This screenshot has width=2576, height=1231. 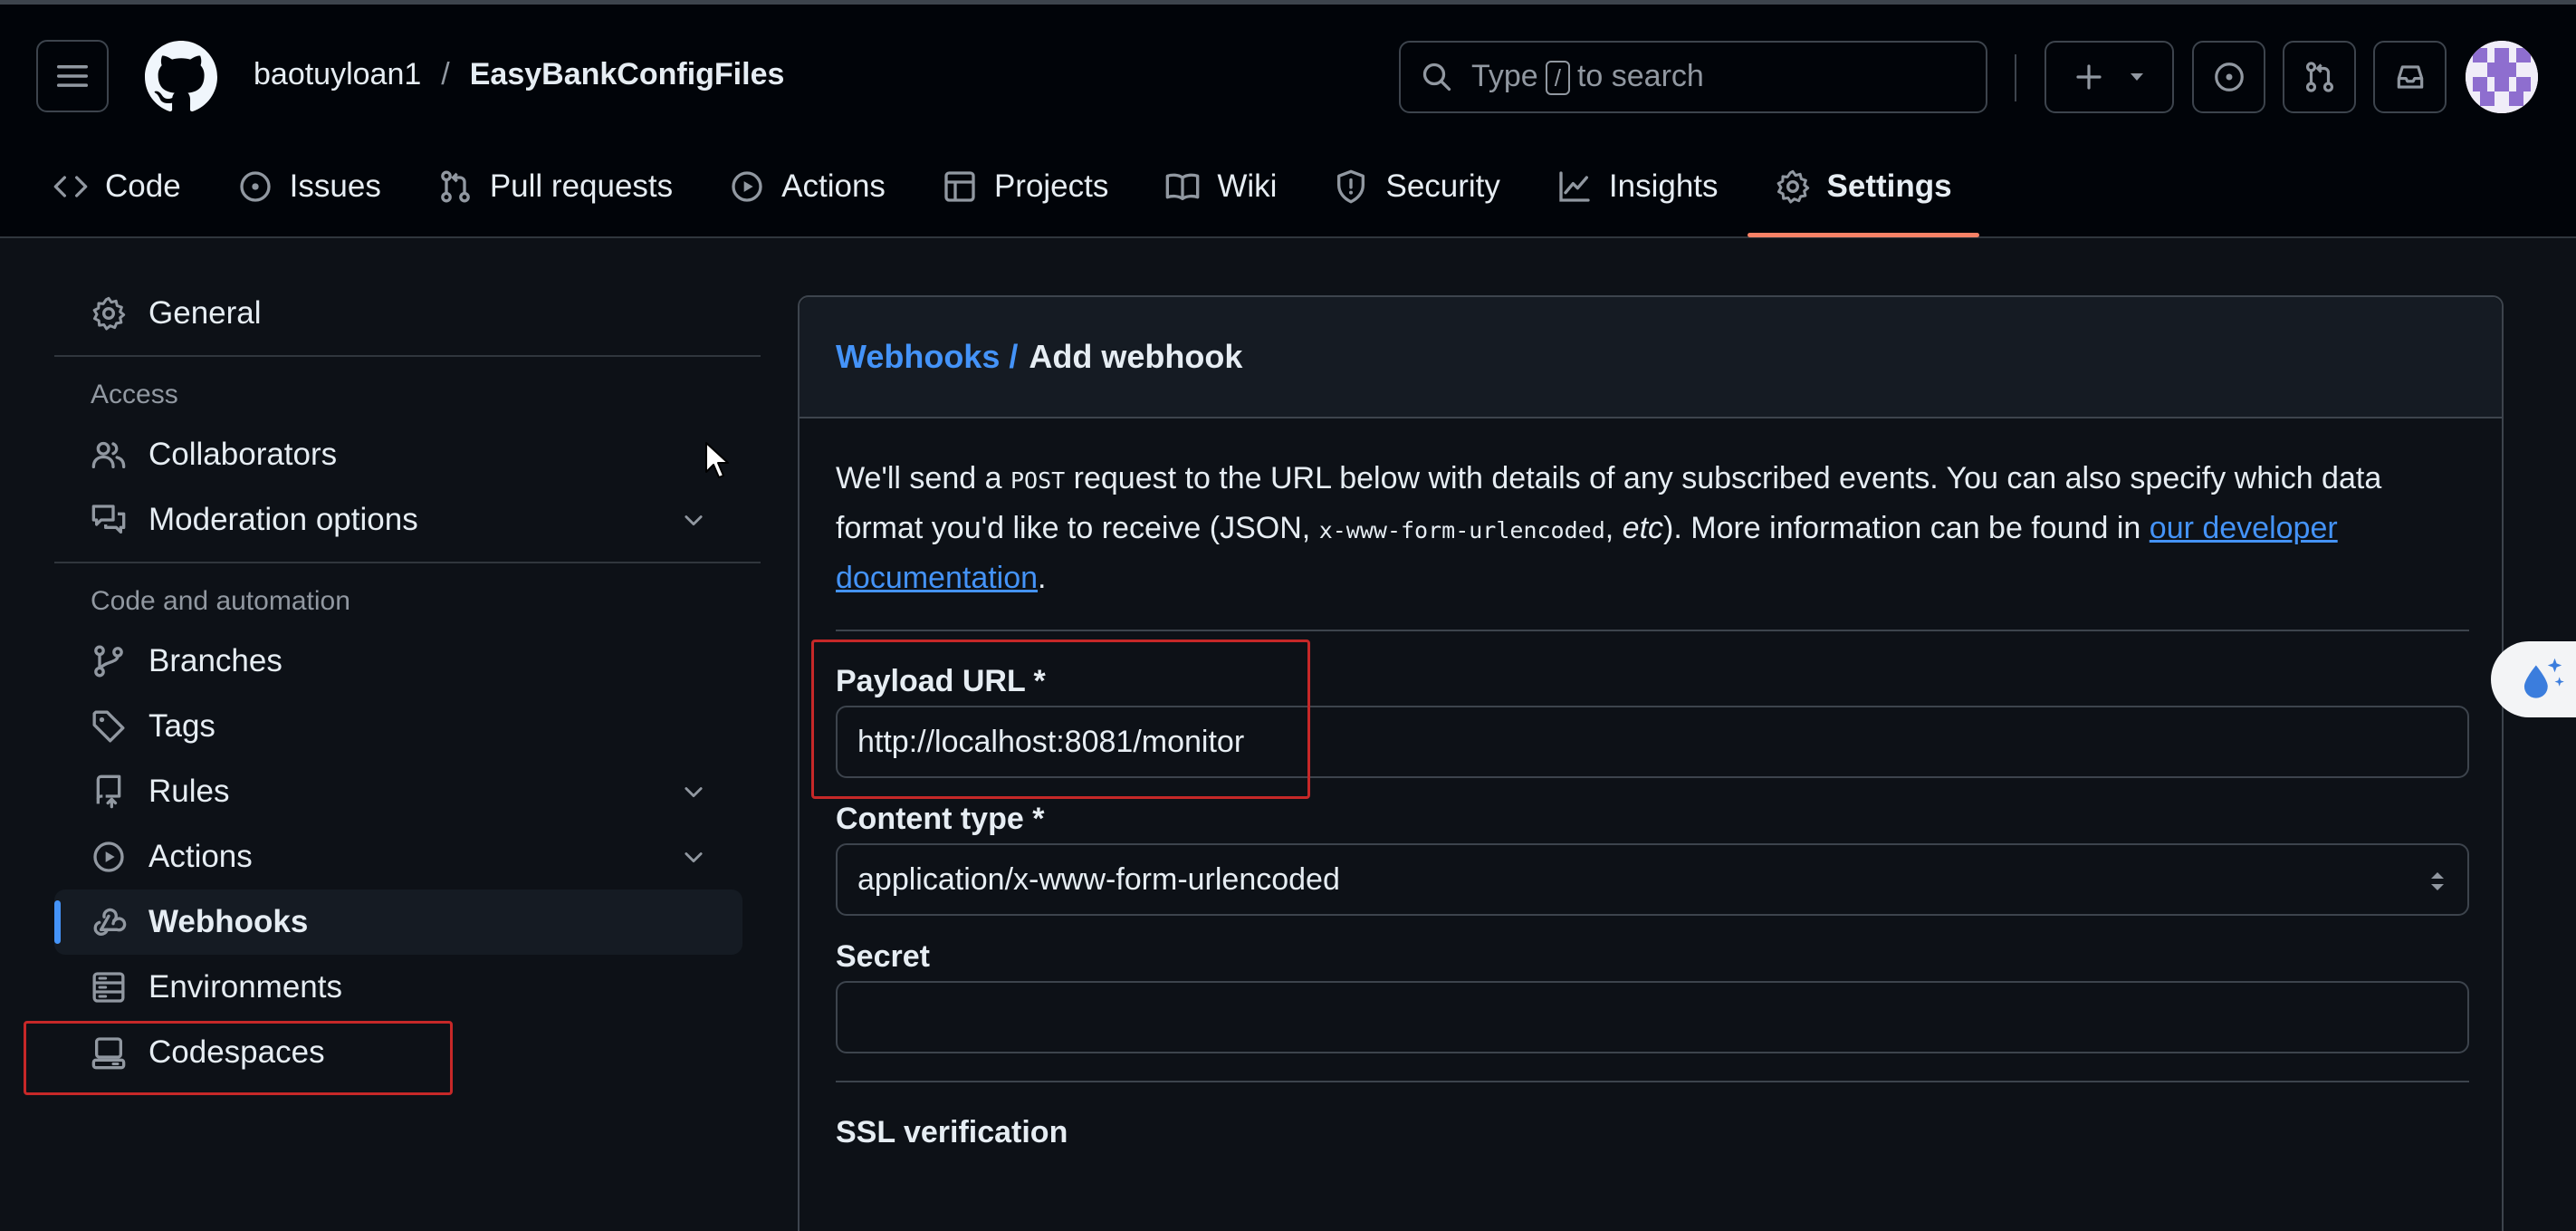 I want to click on intro-etc: etc, so click(x=1643, y=528).